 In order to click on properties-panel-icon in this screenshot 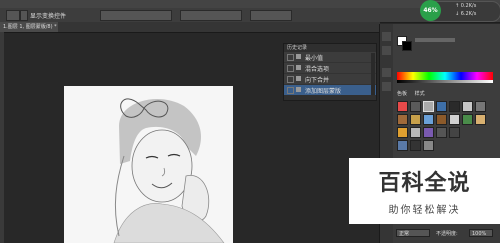, I will do `click(386, 72)`.